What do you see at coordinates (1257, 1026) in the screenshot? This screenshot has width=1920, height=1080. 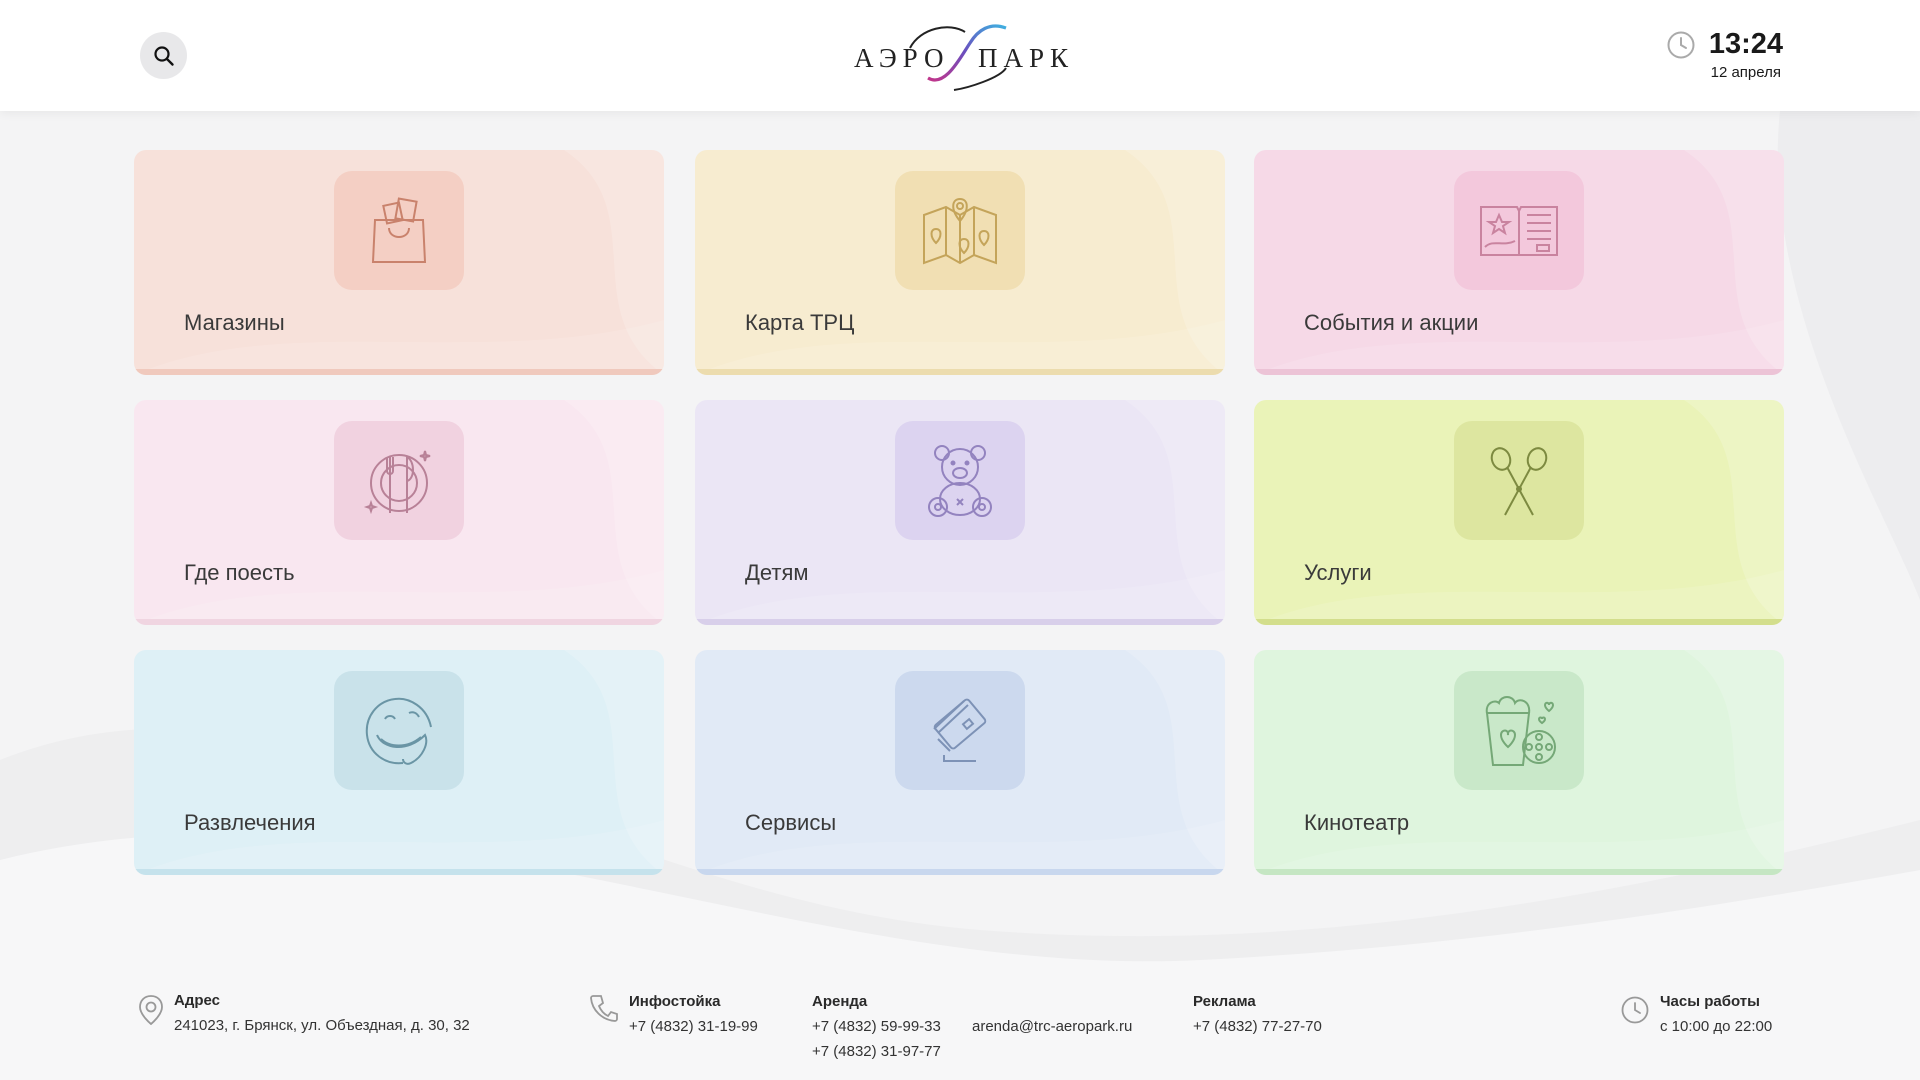 I see `footer-ads-phone: +7 (4832) 77-27-70` at bounding box center [1257, 1026].